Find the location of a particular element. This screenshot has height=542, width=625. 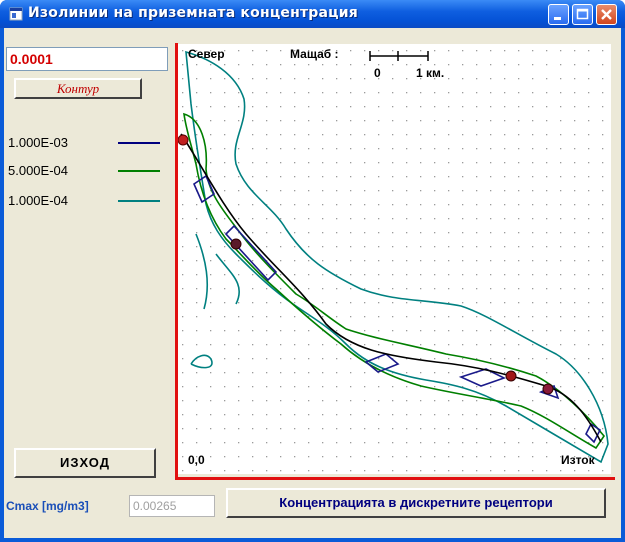

isoline-value-field: 0.0001 is located at coordinates (87, 59).